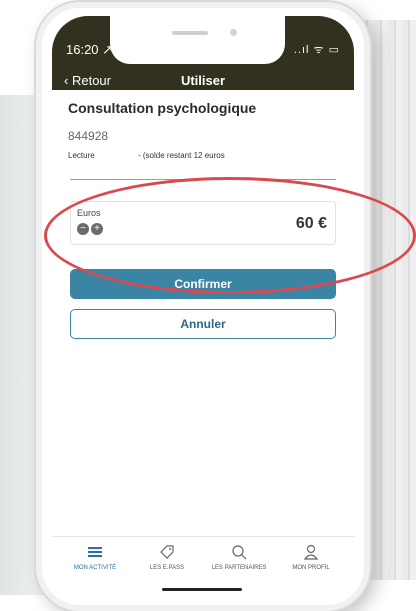 This screenshot has height=611, width=416. I want to click on menu-icon, so click(95, 552).